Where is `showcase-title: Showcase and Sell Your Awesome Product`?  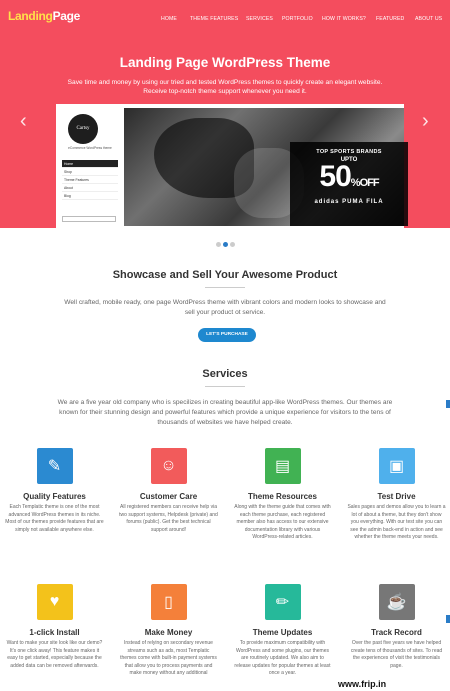
showcase-title: Showcase and Sell Your Awesome Product is located at coordinates (225, 275).